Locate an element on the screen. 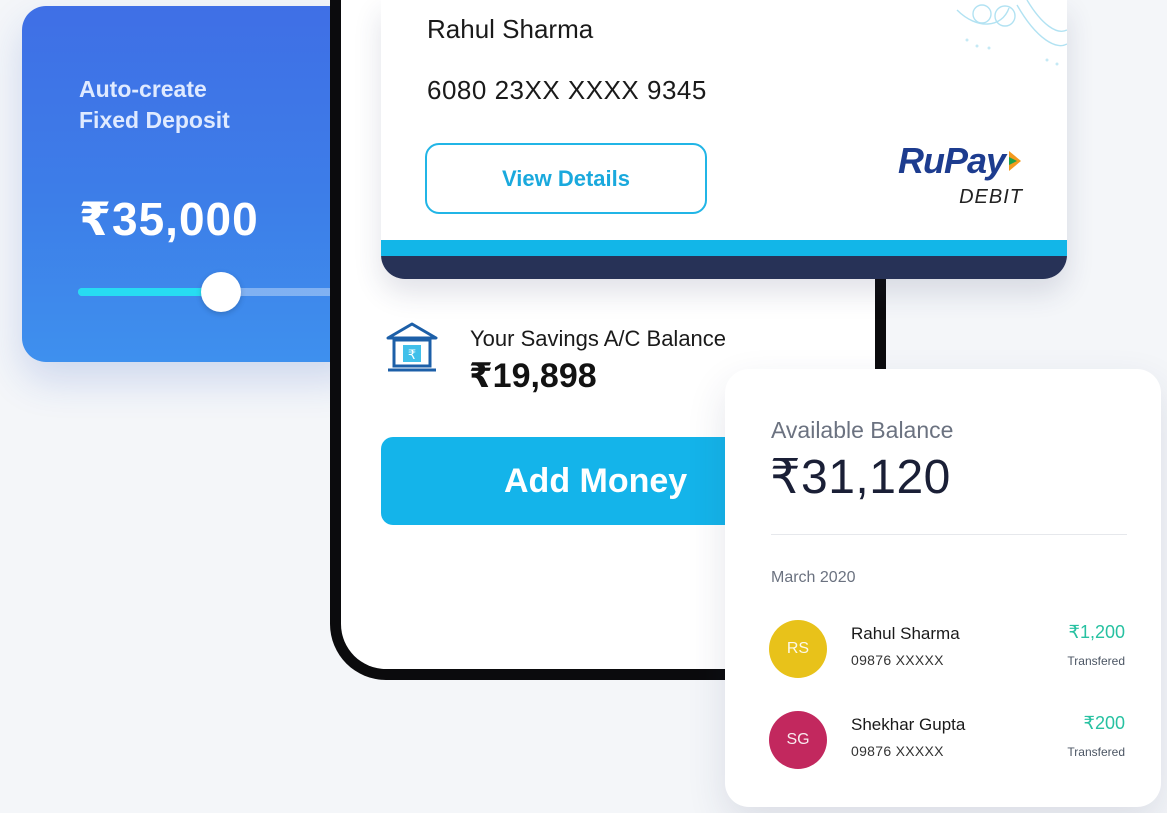 The width and height of the screenshot is (1167, 813). fd-amount: ₹35,000 is located at coordinates (169, 219).